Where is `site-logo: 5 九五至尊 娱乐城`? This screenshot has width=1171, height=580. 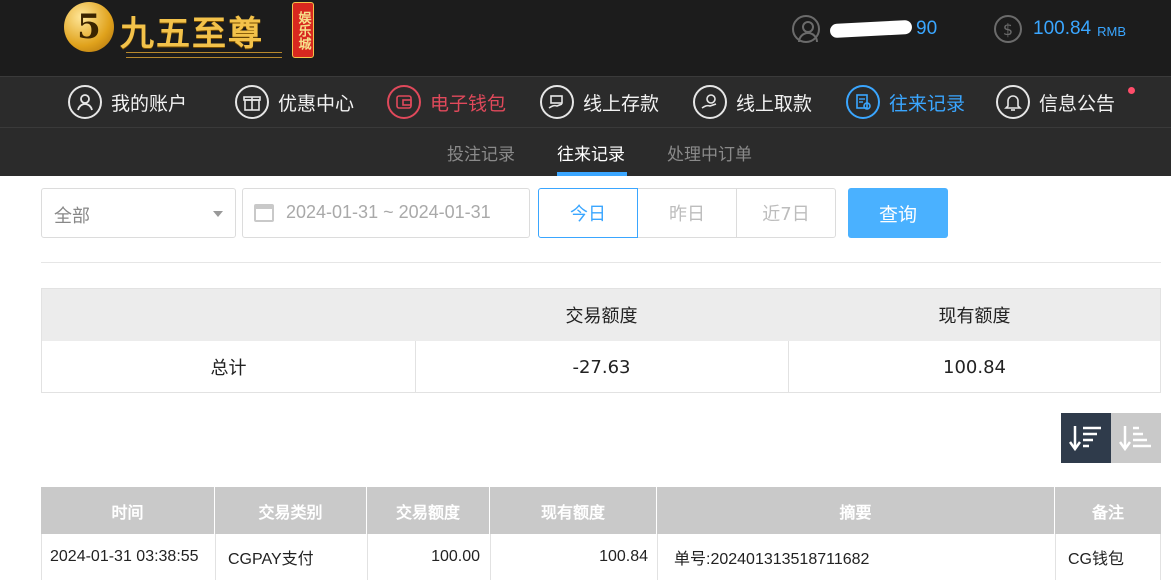 site-logo: 5 九五至尊 娱乐城 is located at coordinates (190, 32).